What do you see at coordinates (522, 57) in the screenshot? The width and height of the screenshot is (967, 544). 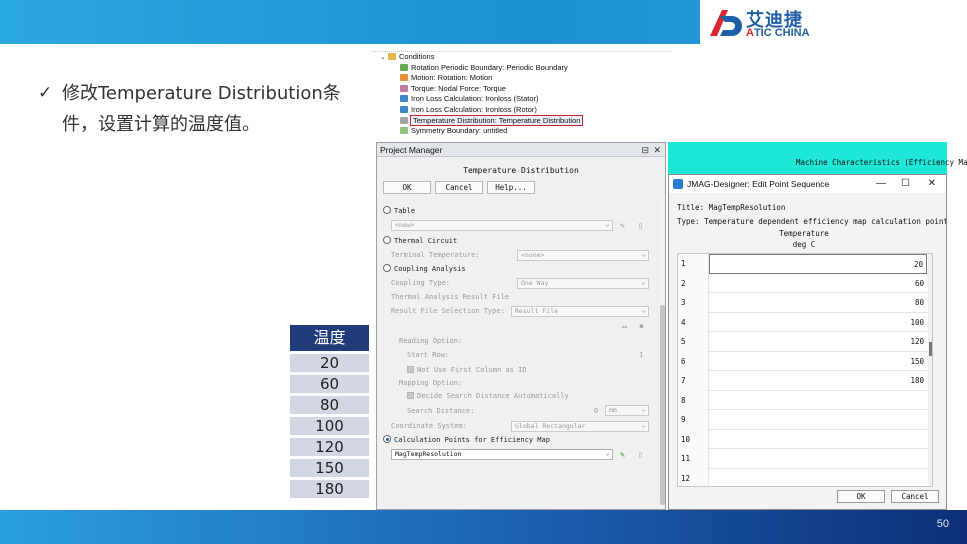 I see `tree-item-conditions: ⌄ Conditions` at bounding box center [522, 57].